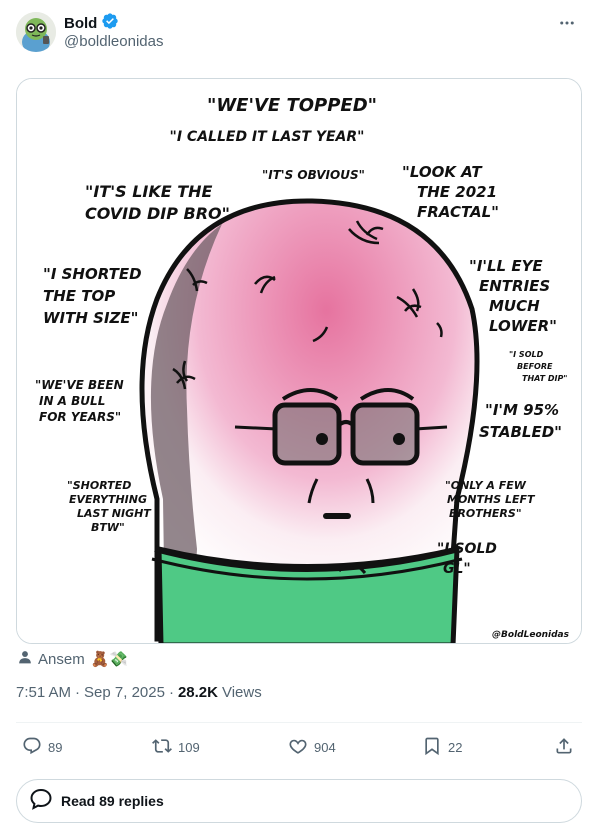  I want to click on verified-badge-icon, so click(110, 23).